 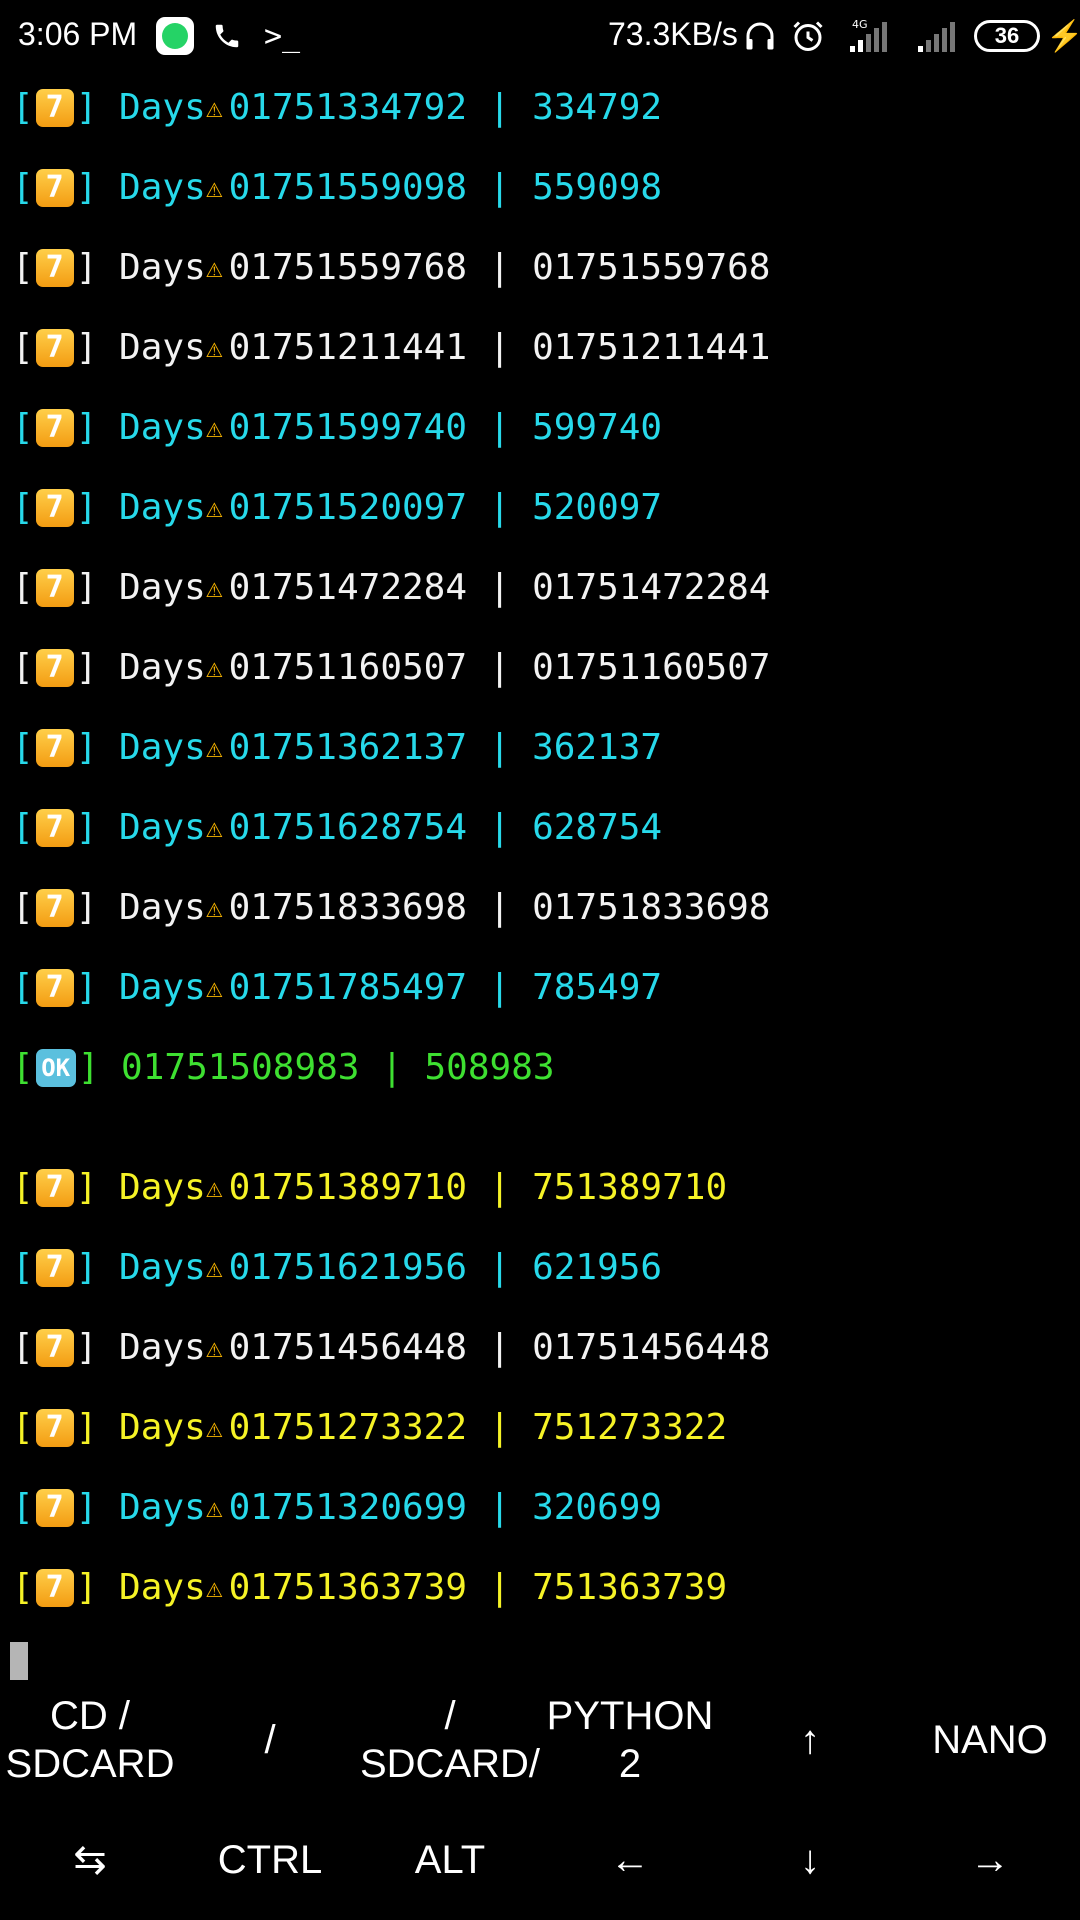 I want to click on phone-number: 01751599740, so click(x=348, y=427).